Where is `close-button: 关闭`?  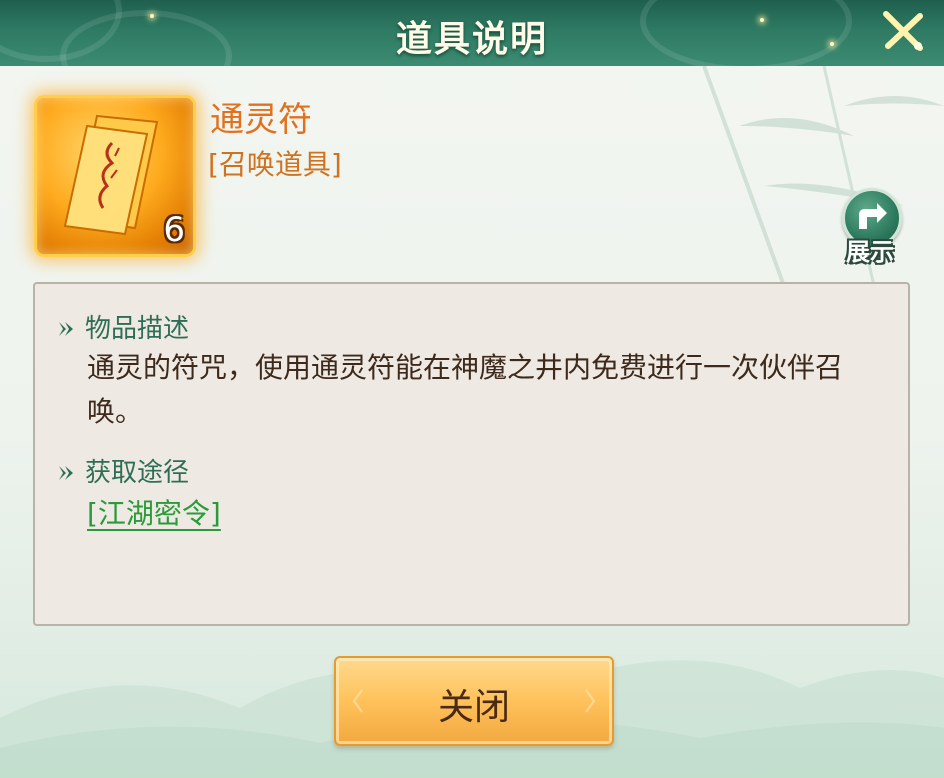 close-button: 关闭 is located at coordinates (474, 701).